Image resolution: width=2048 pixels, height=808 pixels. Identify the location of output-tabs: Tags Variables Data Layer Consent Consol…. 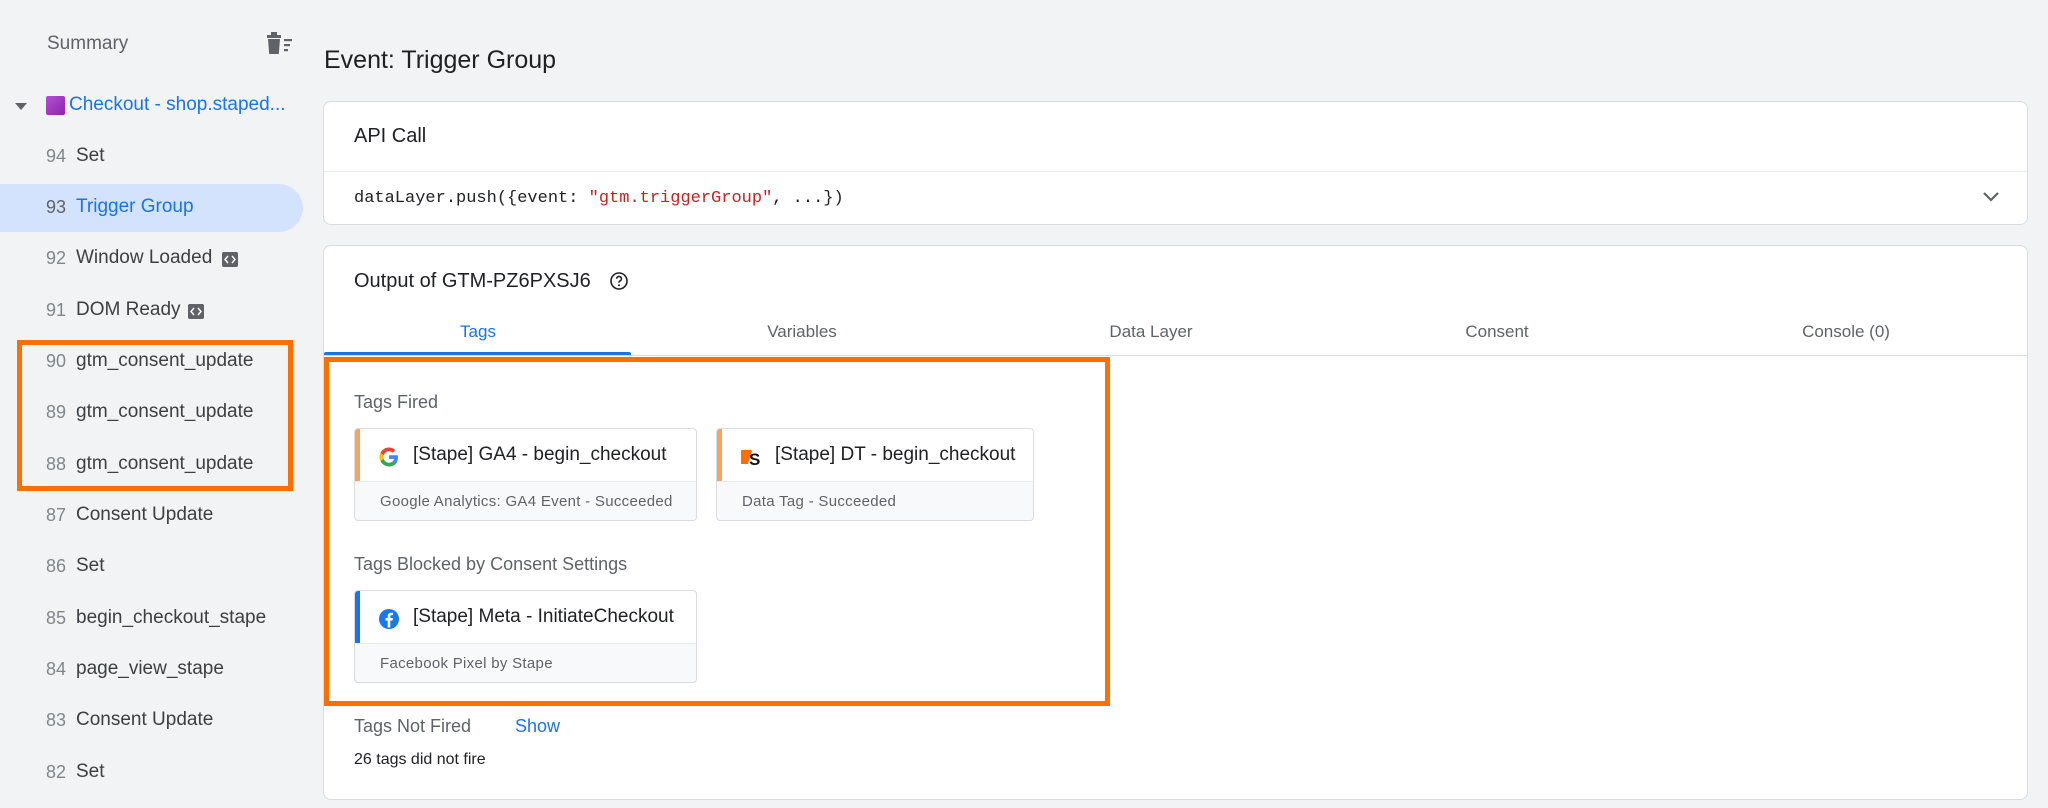
(1175, 330).